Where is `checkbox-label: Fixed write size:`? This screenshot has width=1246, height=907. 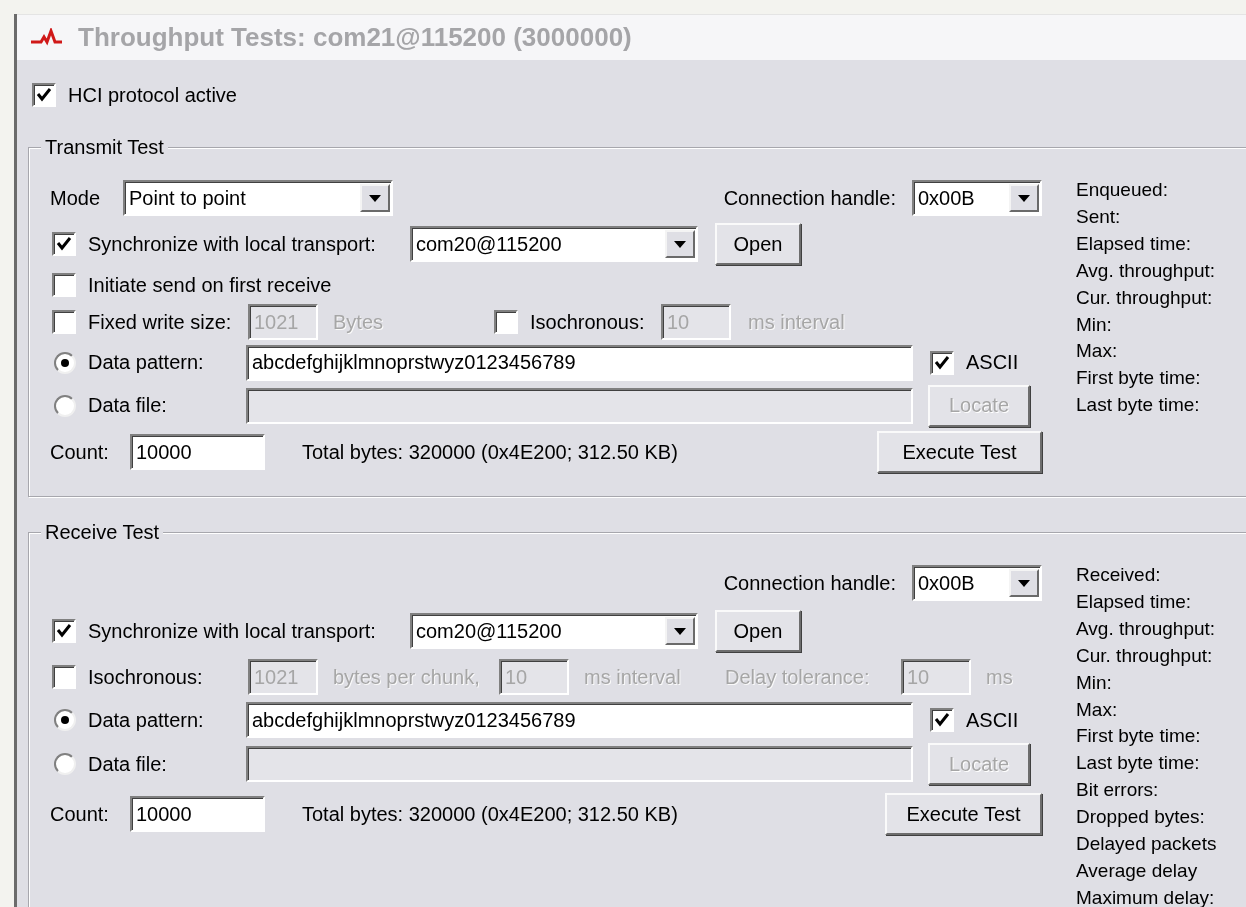
checkbox-label: Fixed write size: is located at coordinates (160, 322).